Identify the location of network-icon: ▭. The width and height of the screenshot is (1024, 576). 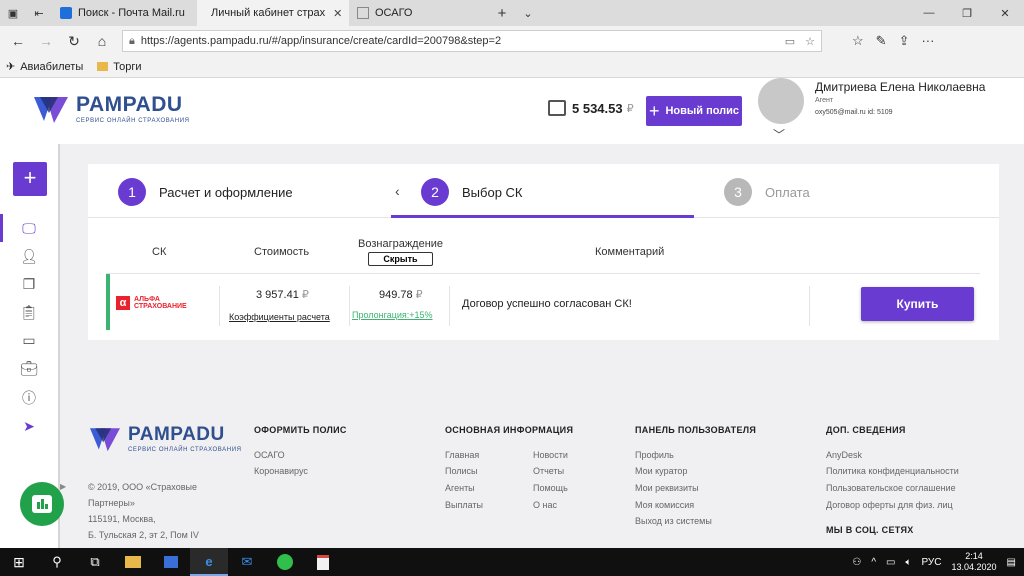
(890, 562).